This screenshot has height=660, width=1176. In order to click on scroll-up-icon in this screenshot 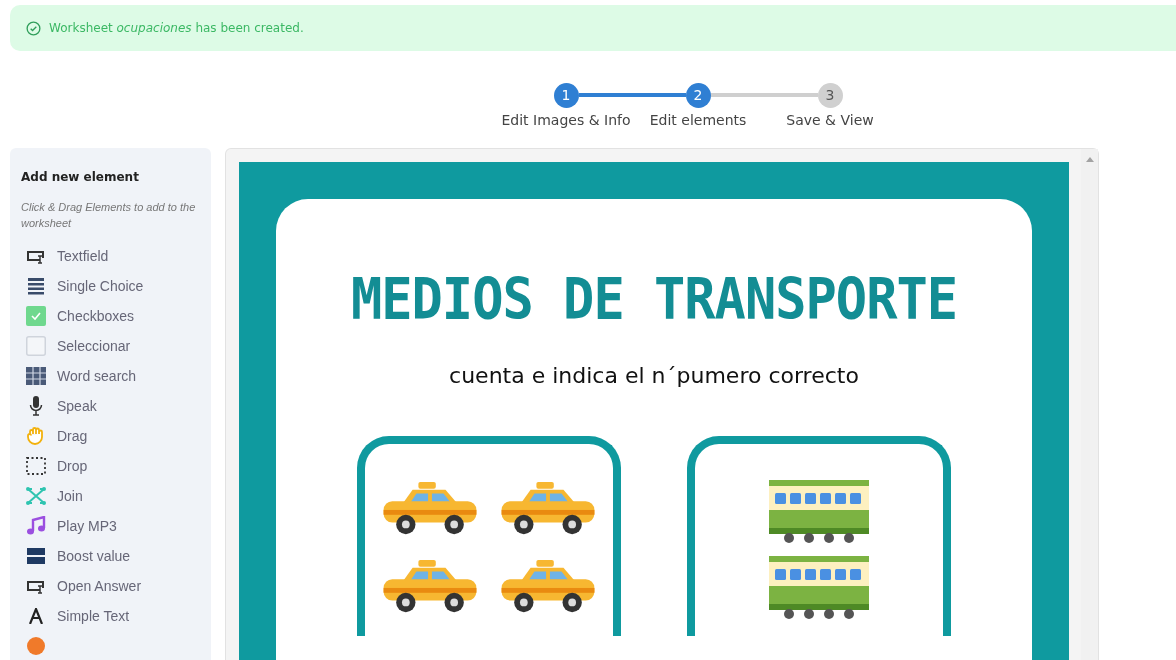, I will do `click(1090, 159)`.